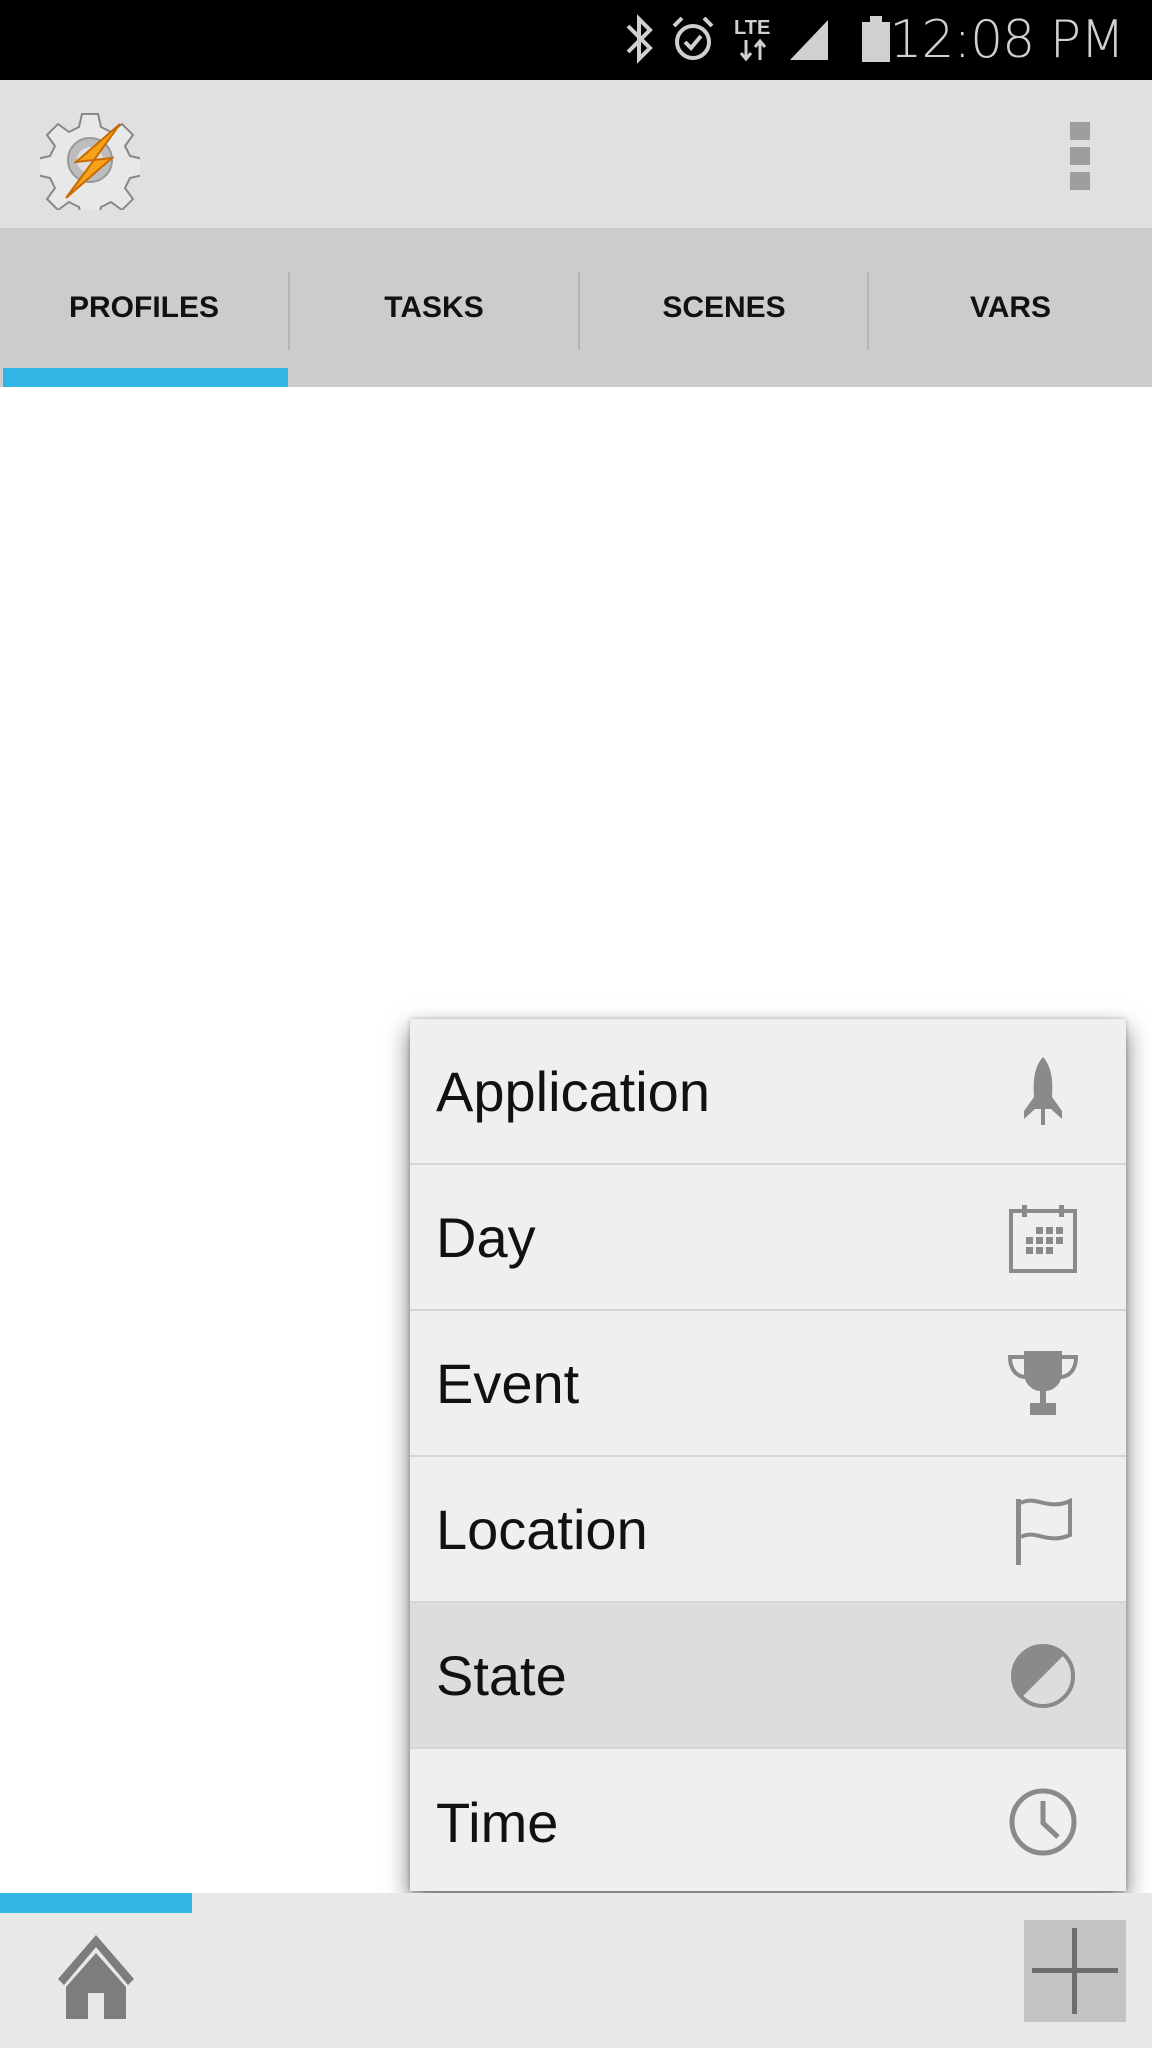 This screenshot has height=2048, width=1152. Describe the element at coordinates (576, 154) in the screenshot. I see `app-toolbar` at that location.